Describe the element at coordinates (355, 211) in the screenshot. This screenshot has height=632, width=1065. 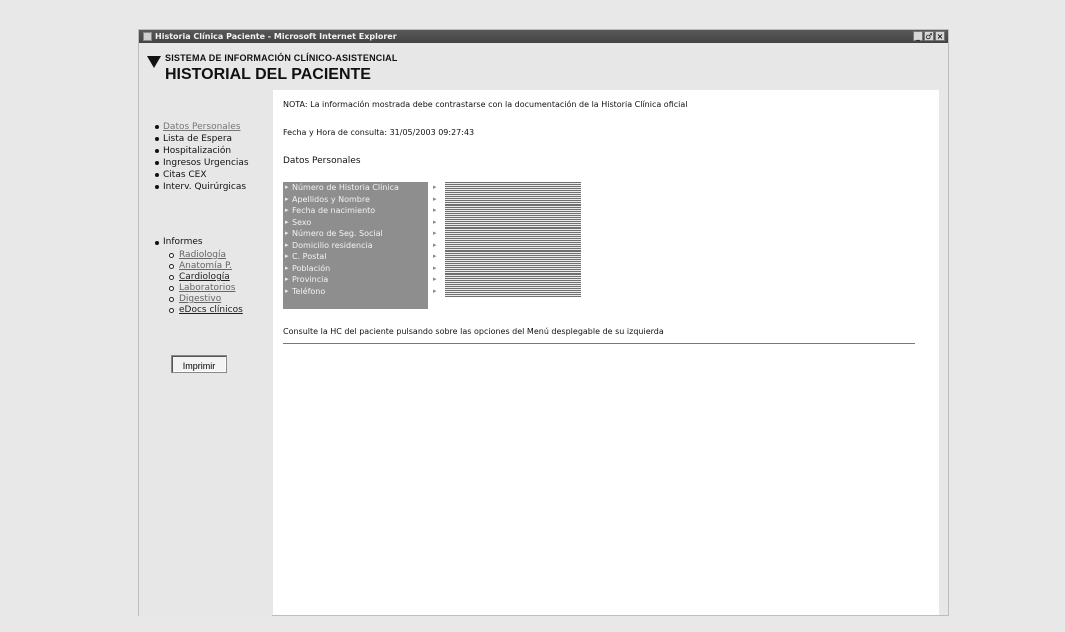
I see `field-label: Fecha de nacimiento` at that location.